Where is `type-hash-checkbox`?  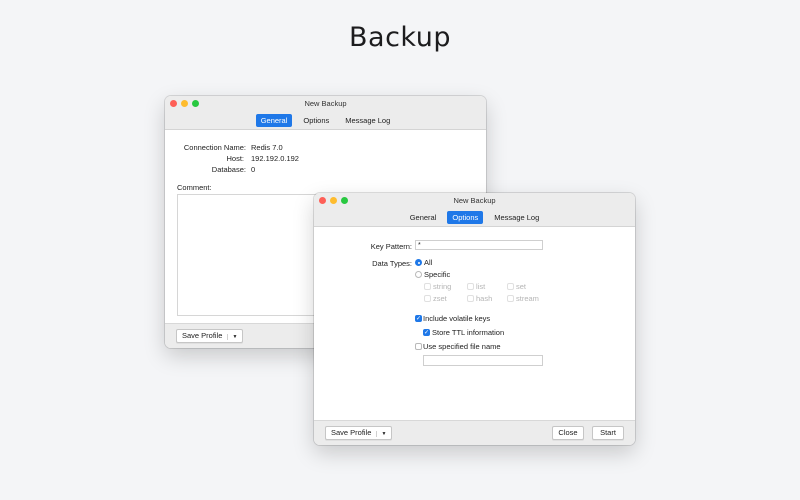 type-hash-checkbox is located at coordinates (470, 298).